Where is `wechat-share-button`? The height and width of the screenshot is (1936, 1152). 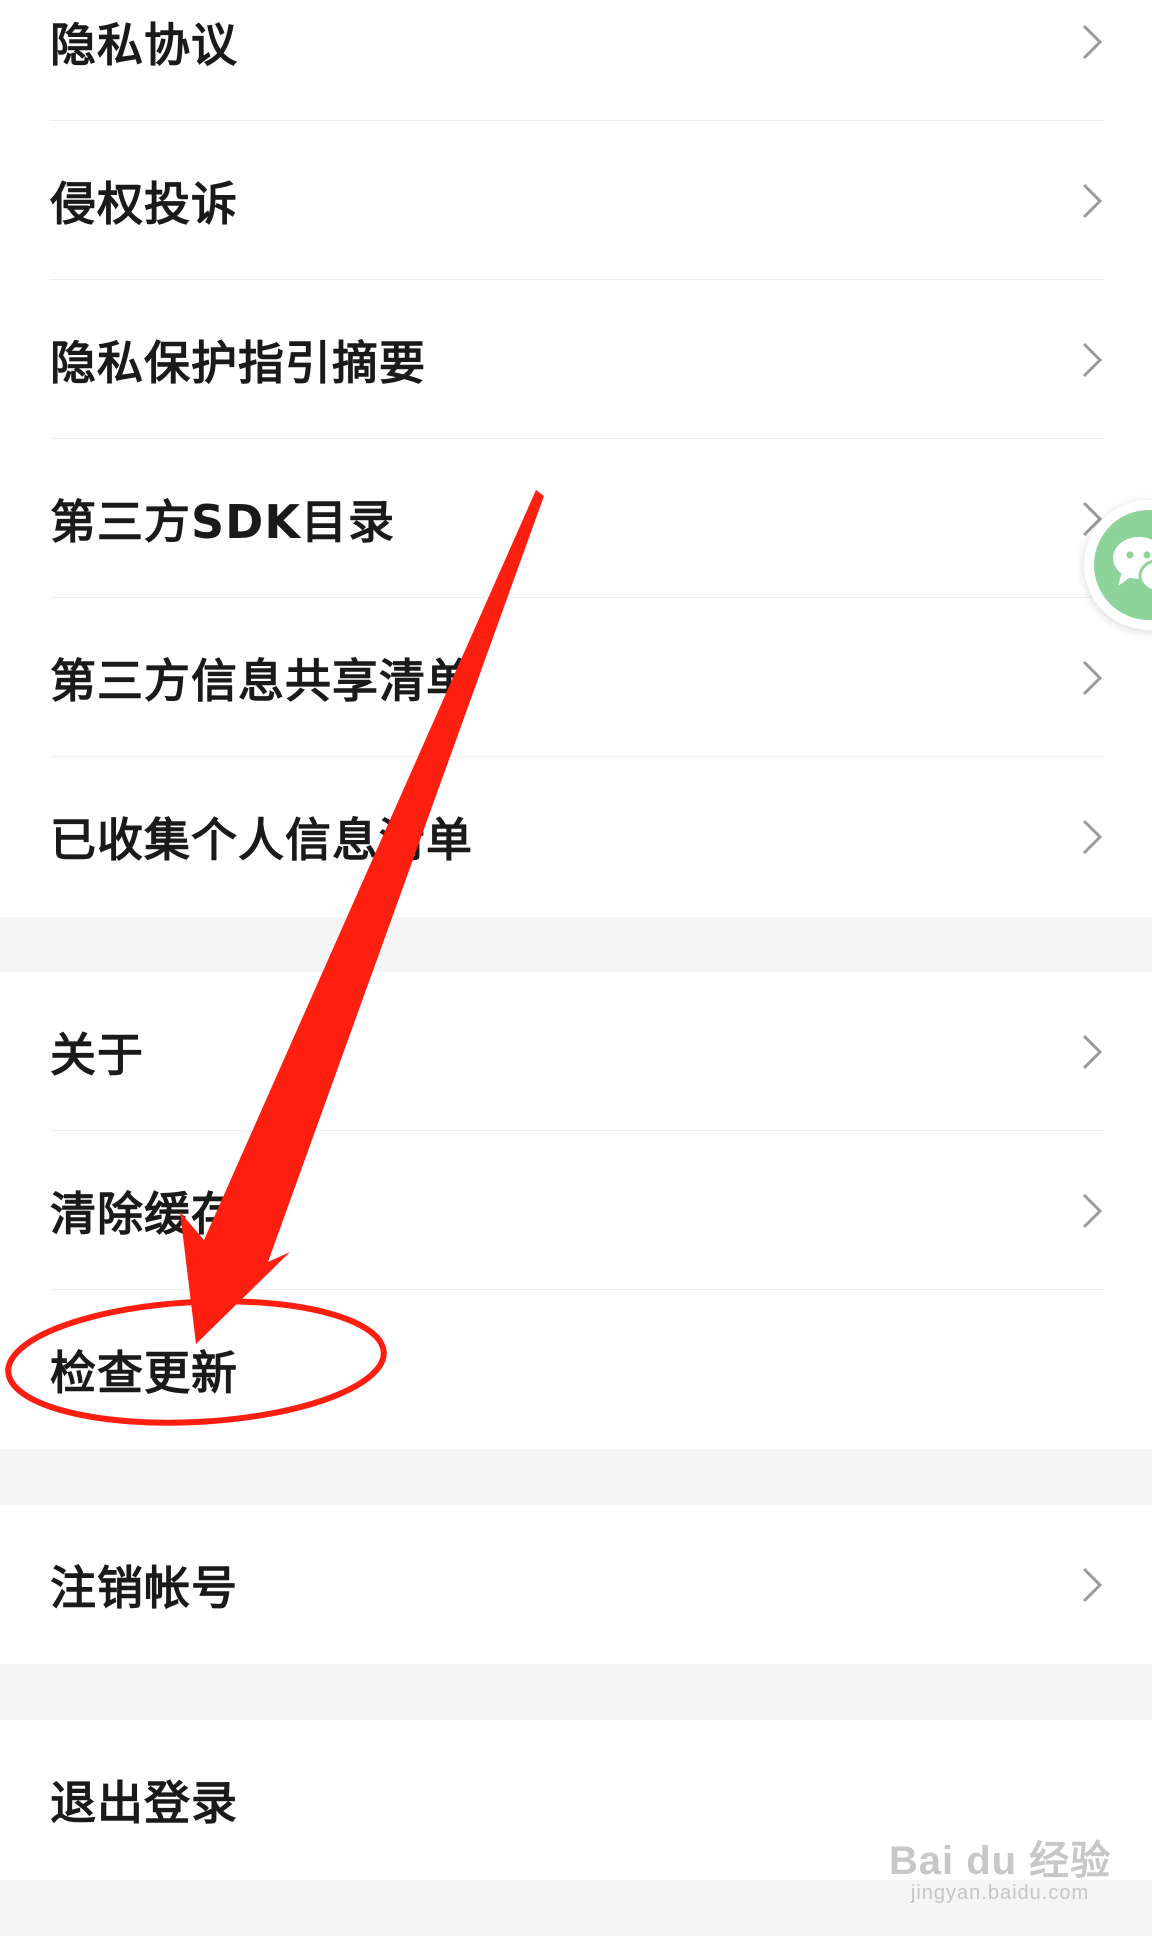
wechat-share-button is located at coordinates (1118, 565).